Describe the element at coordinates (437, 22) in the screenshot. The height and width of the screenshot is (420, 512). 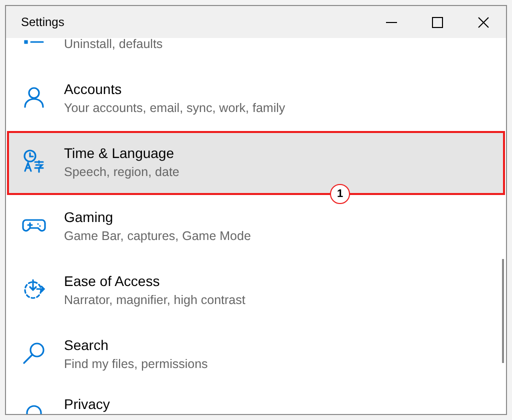
I see `maximize-icon` at that location.